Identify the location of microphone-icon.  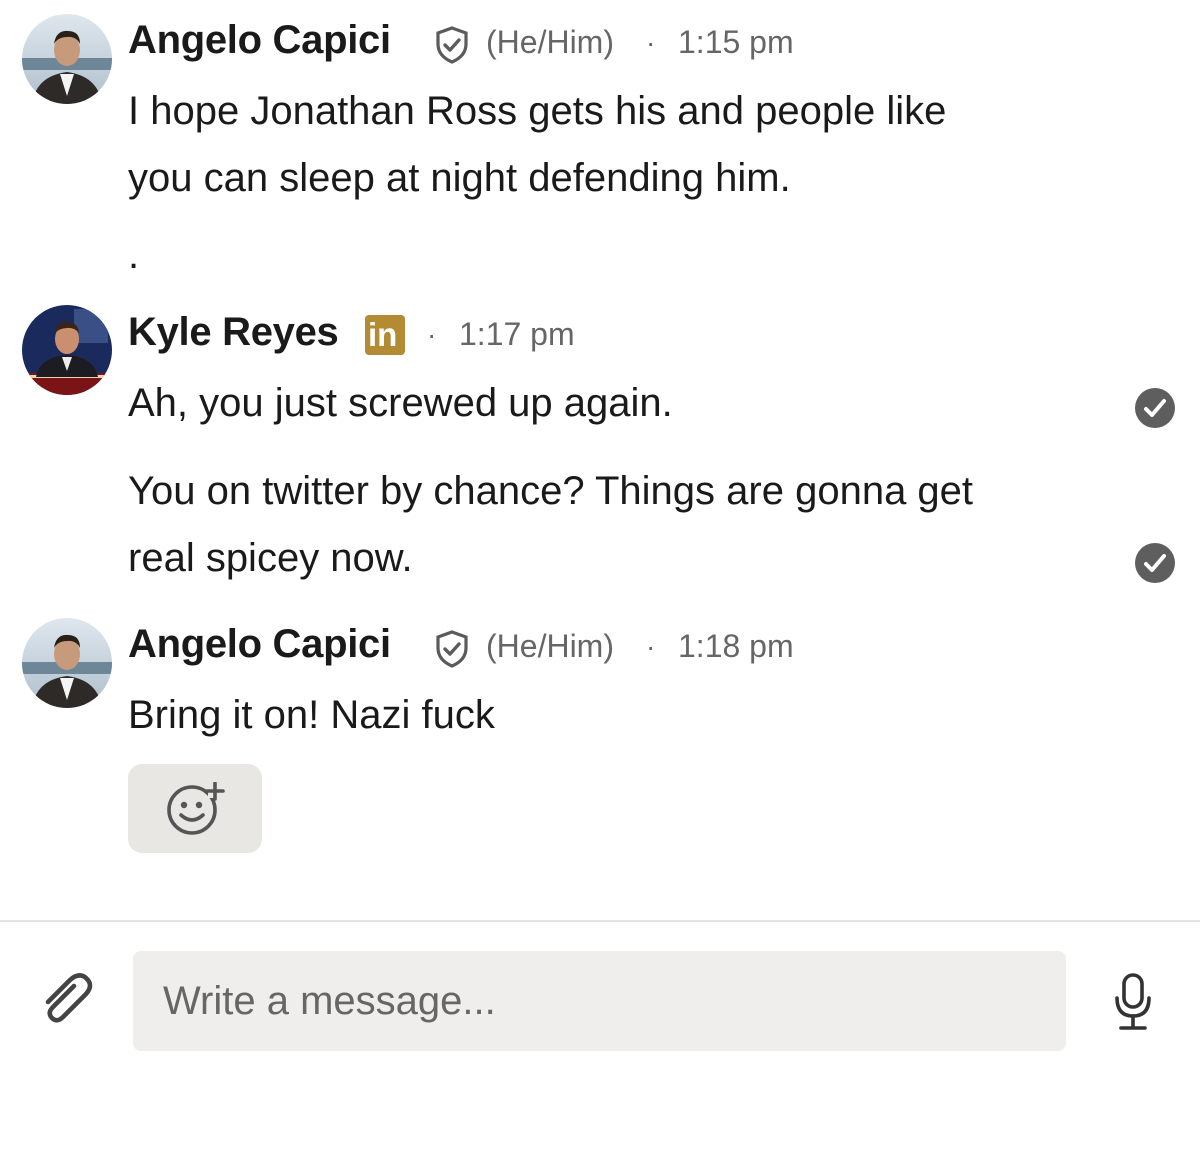
(1133, 1001).